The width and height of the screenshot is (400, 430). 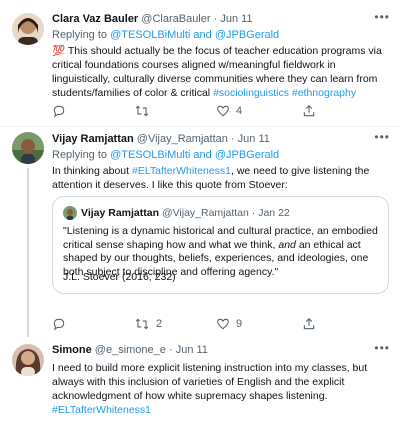 I want to click on quoted-text-italic: and, so click(x=287, y=244).